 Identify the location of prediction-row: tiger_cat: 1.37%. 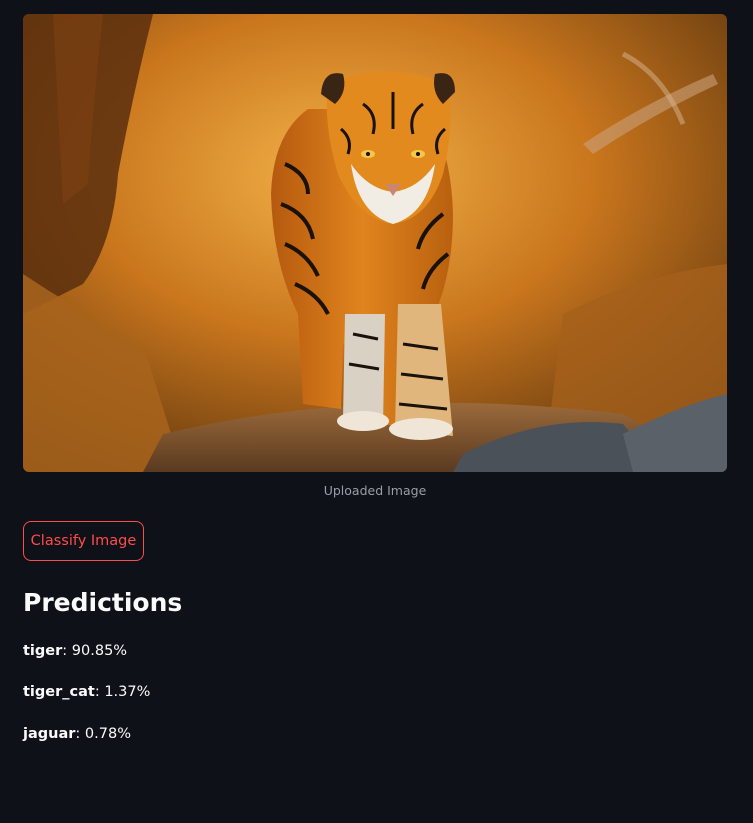
(87, 692).